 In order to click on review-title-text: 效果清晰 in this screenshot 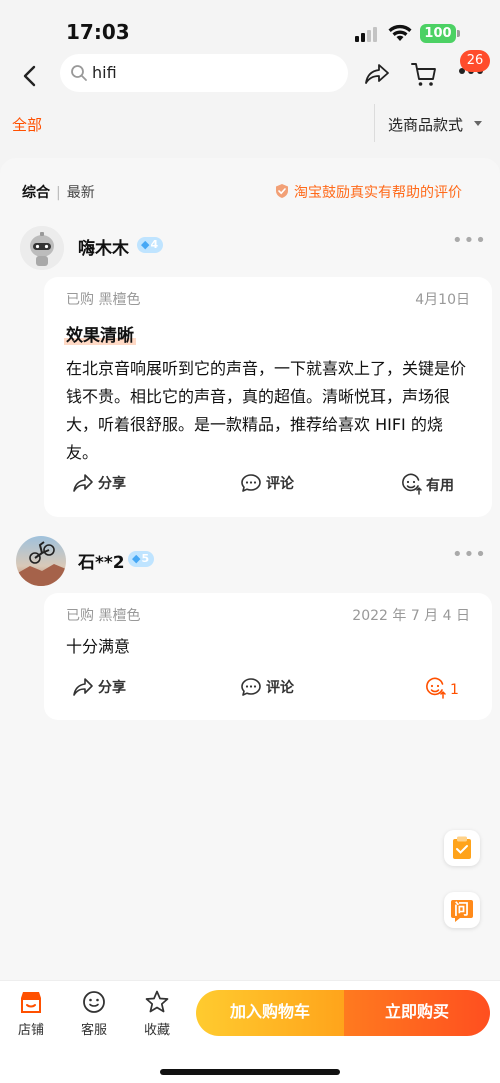, I will do `click(100, 336)`.